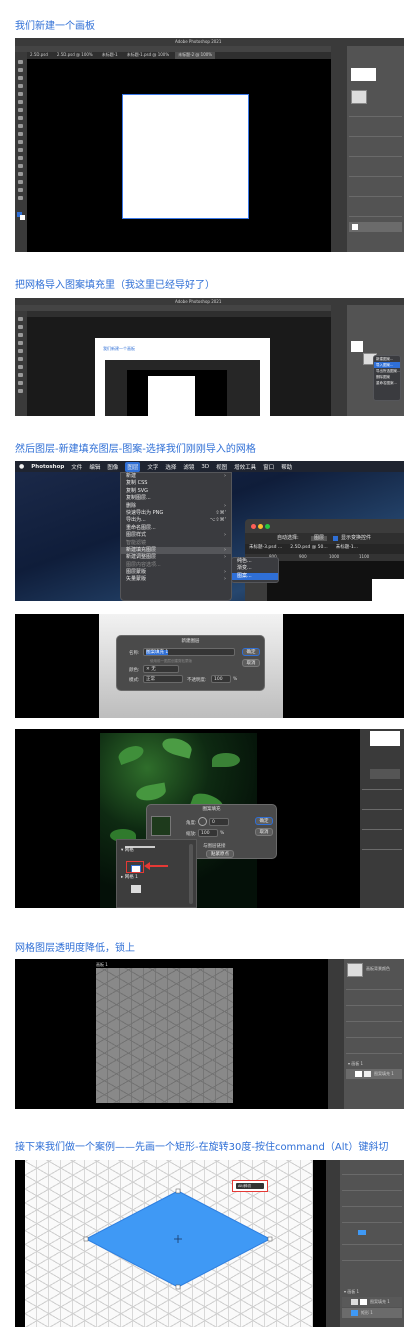  I want to click on menu-item: 删除 ›, so click(176, 506).